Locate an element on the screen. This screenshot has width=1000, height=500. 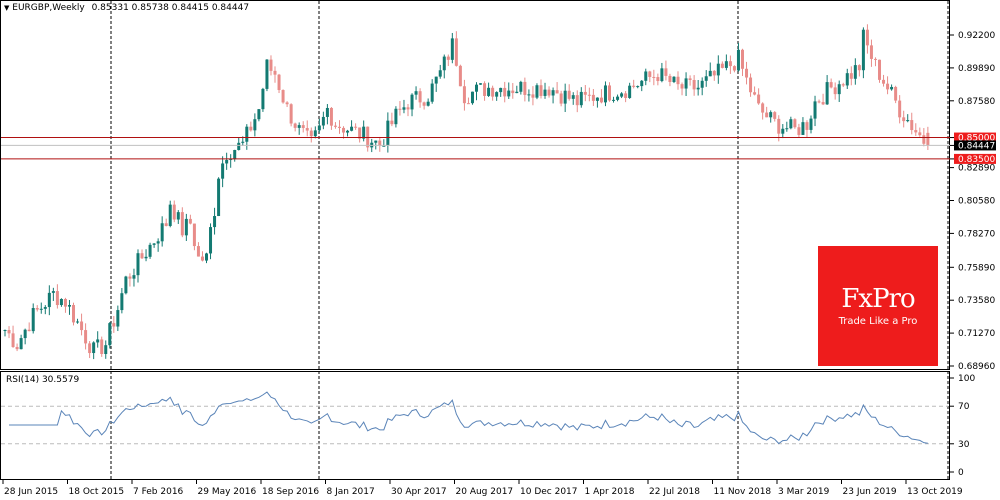
date-tick-label: 1 Apr 2018 is located at coordinates (610, 492).